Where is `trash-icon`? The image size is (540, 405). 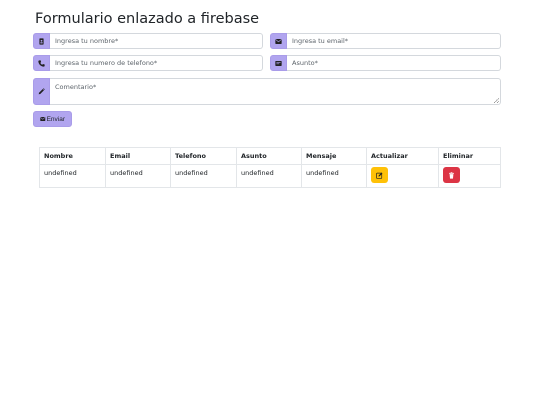 trash-icon is located at coordinates (451, 175).